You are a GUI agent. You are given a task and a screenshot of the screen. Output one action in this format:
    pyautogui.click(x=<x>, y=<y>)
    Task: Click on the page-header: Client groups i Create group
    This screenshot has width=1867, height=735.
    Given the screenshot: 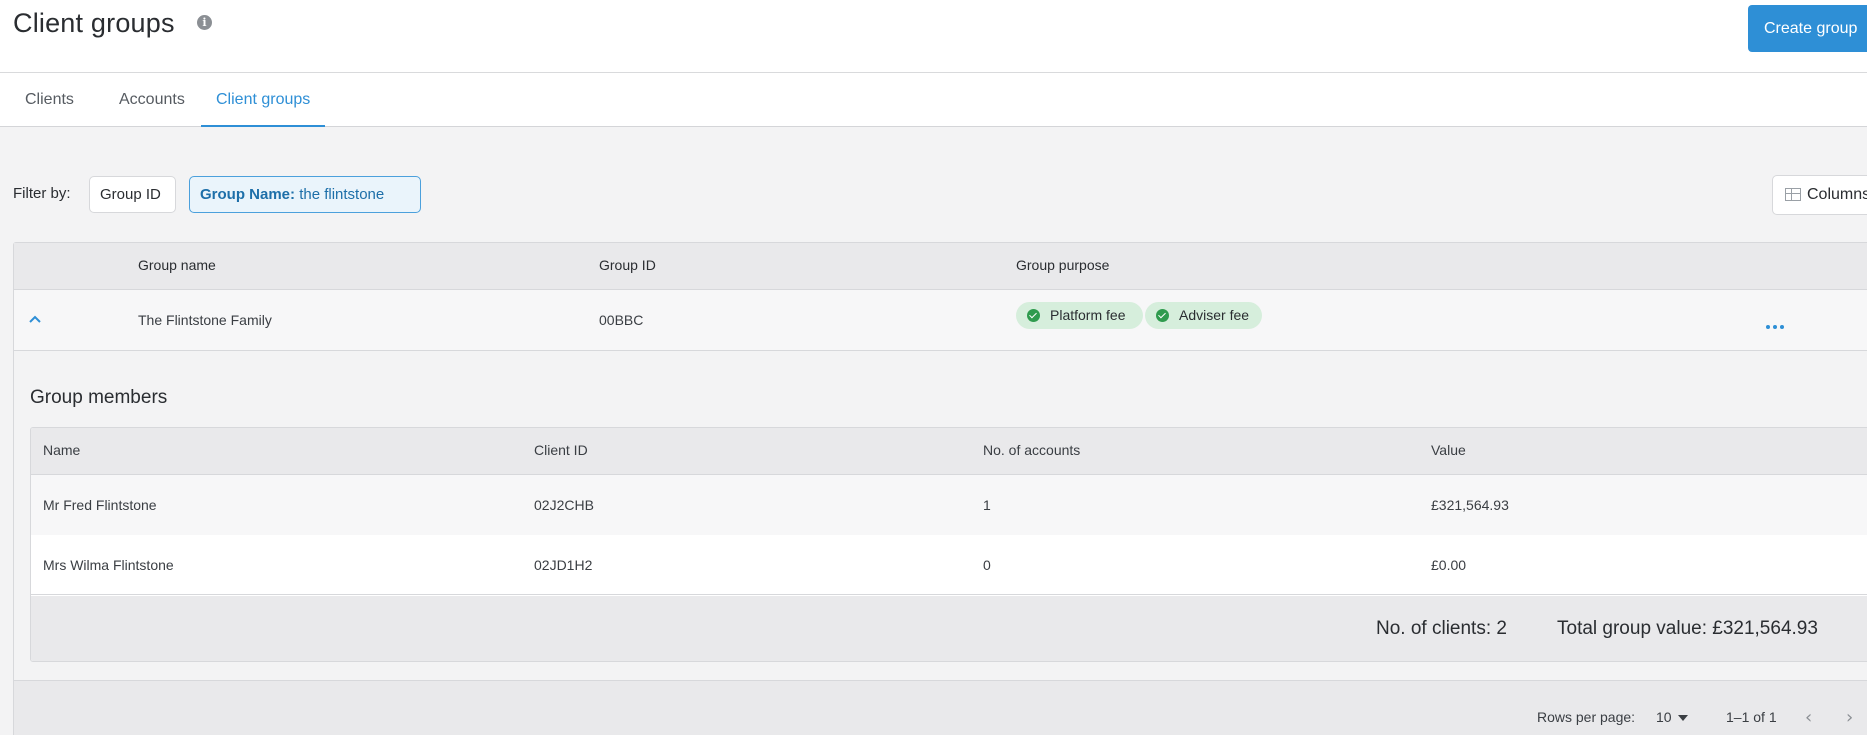 What is the action you would take?
    pyautogui.click(x=933, y=36)
    